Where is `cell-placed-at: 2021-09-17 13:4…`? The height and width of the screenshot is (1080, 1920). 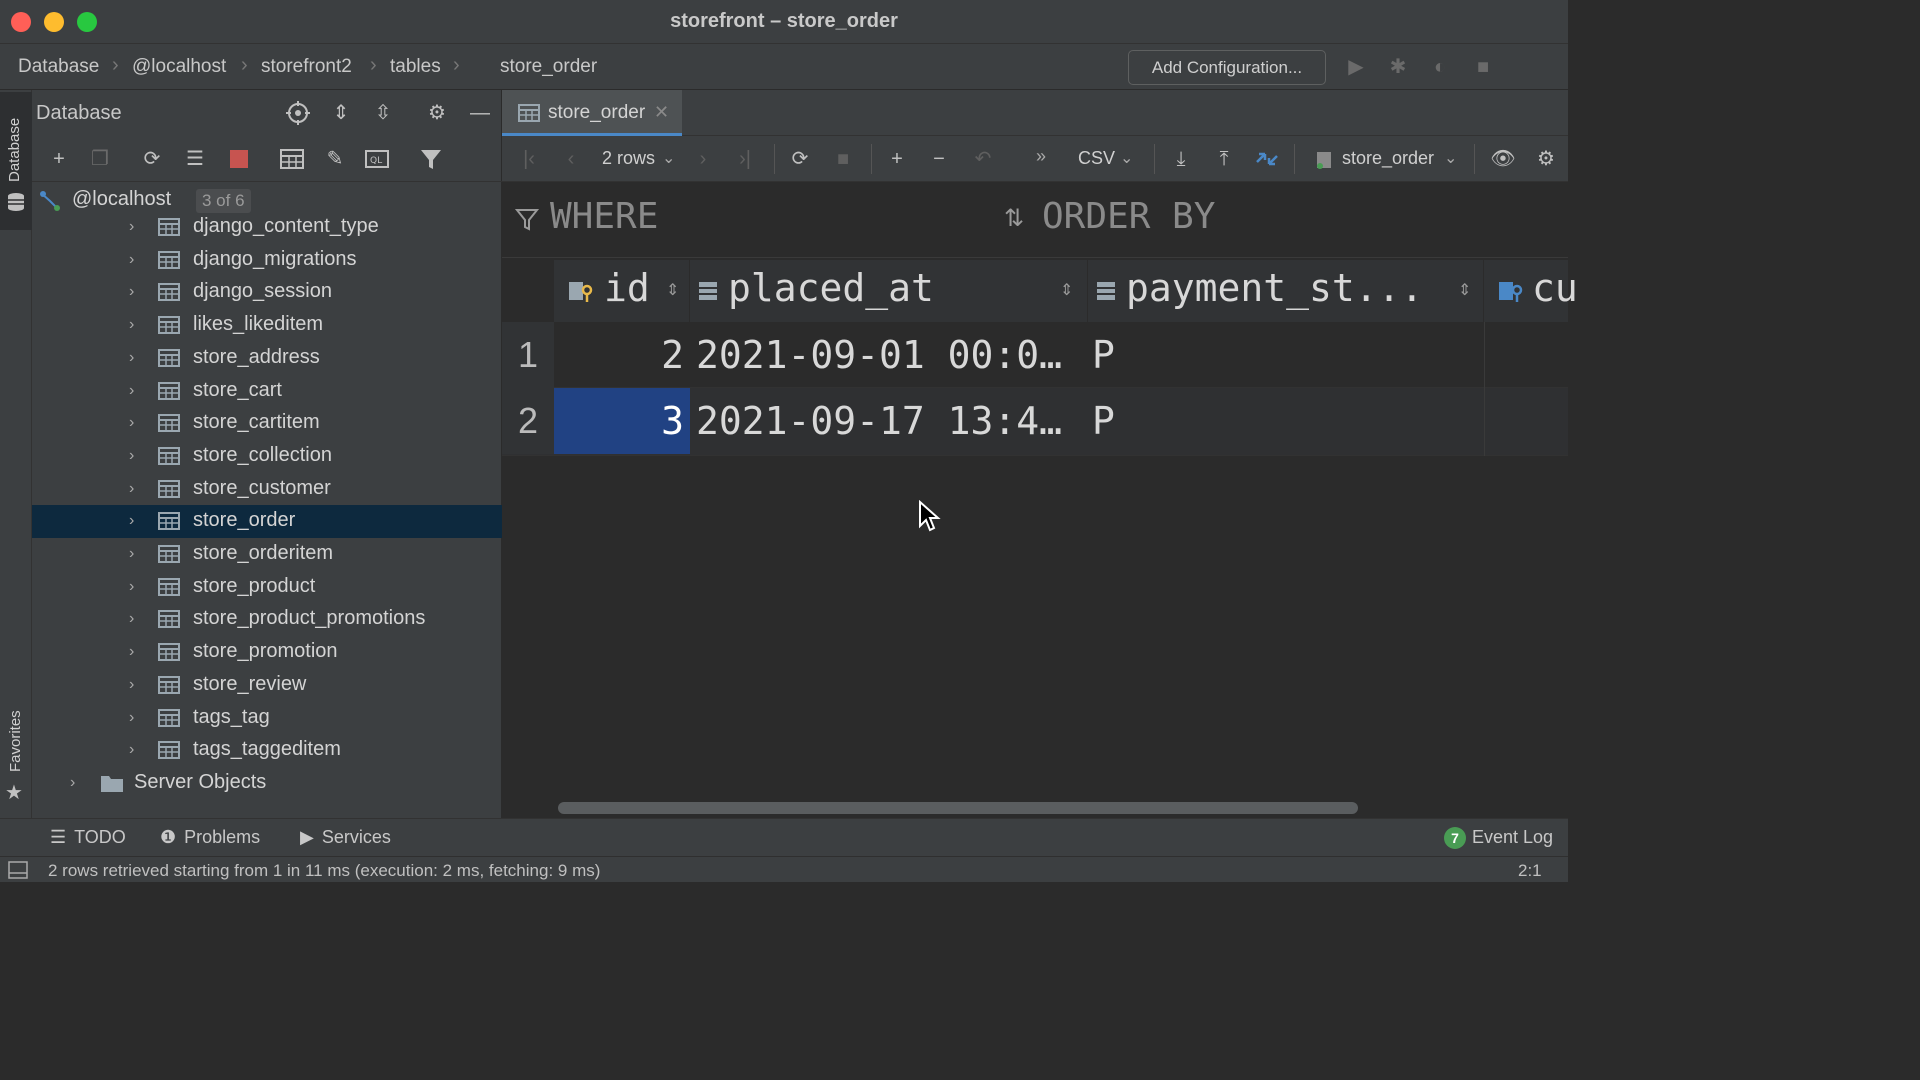 cell-placed-at: 2021-09-17 13:4… is located at coordinates (891, 421).